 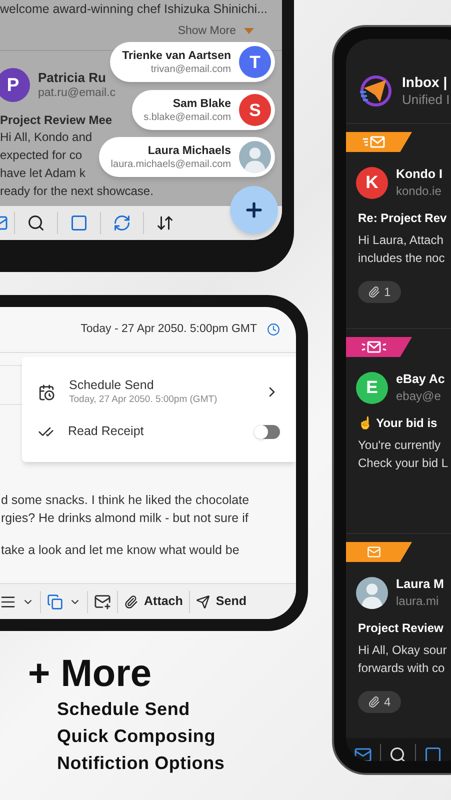 What do you see at coordinates (187, 117) in the screenshot?
I see `contact-email: s.blake@email.com` at bounding box center [187, 117].